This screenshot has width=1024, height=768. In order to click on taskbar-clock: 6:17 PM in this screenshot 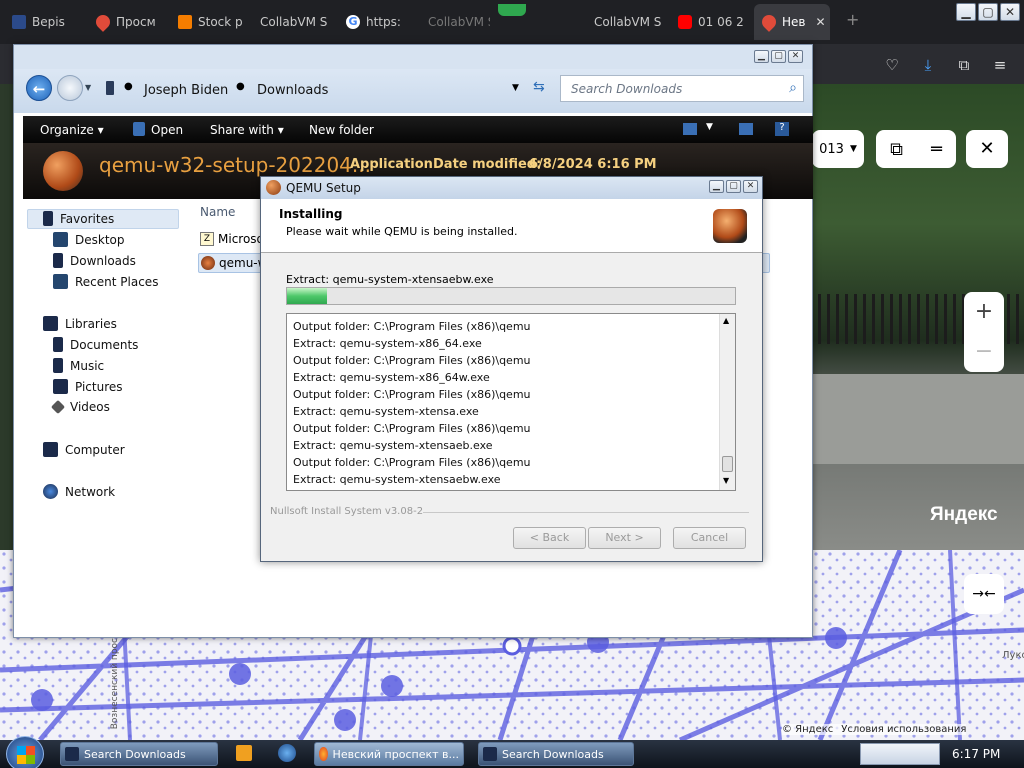, I will do `click(976, 754)`.